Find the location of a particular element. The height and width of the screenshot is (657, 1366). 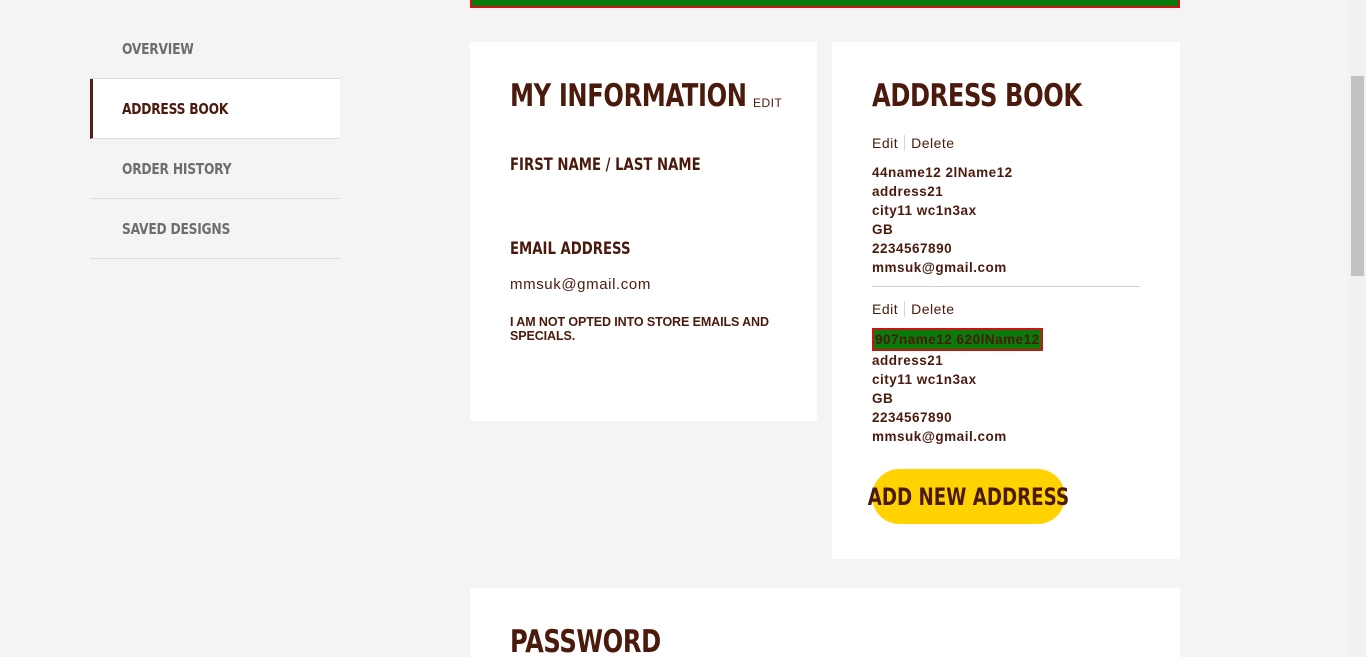

email-label: EMAIL ADDRESS is located at coordinates (570, 249).